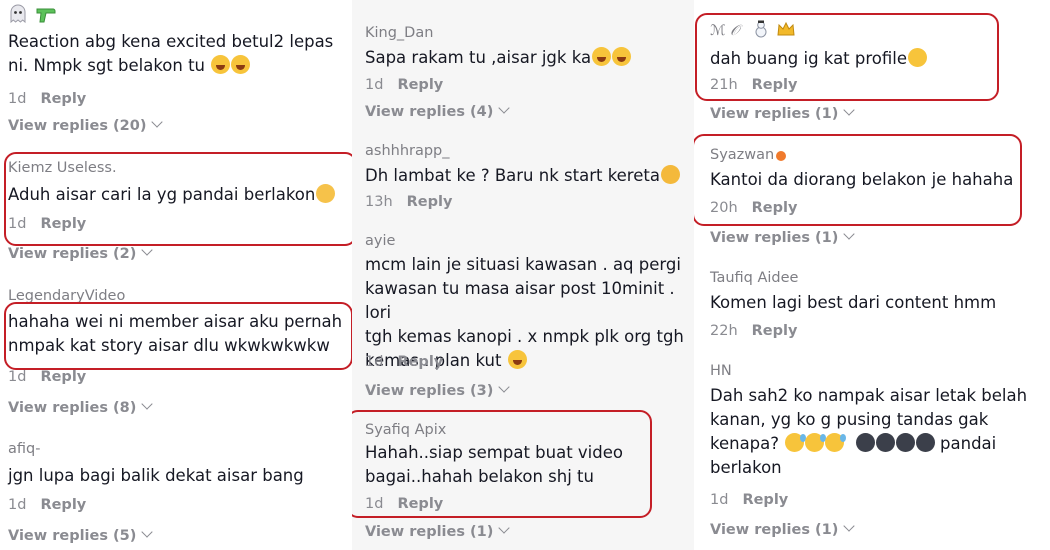 This screenshot has height=550, width=1050. I want to click on comment-text: Kantoi da diorang belakon je hahaha, so click(862, 179).